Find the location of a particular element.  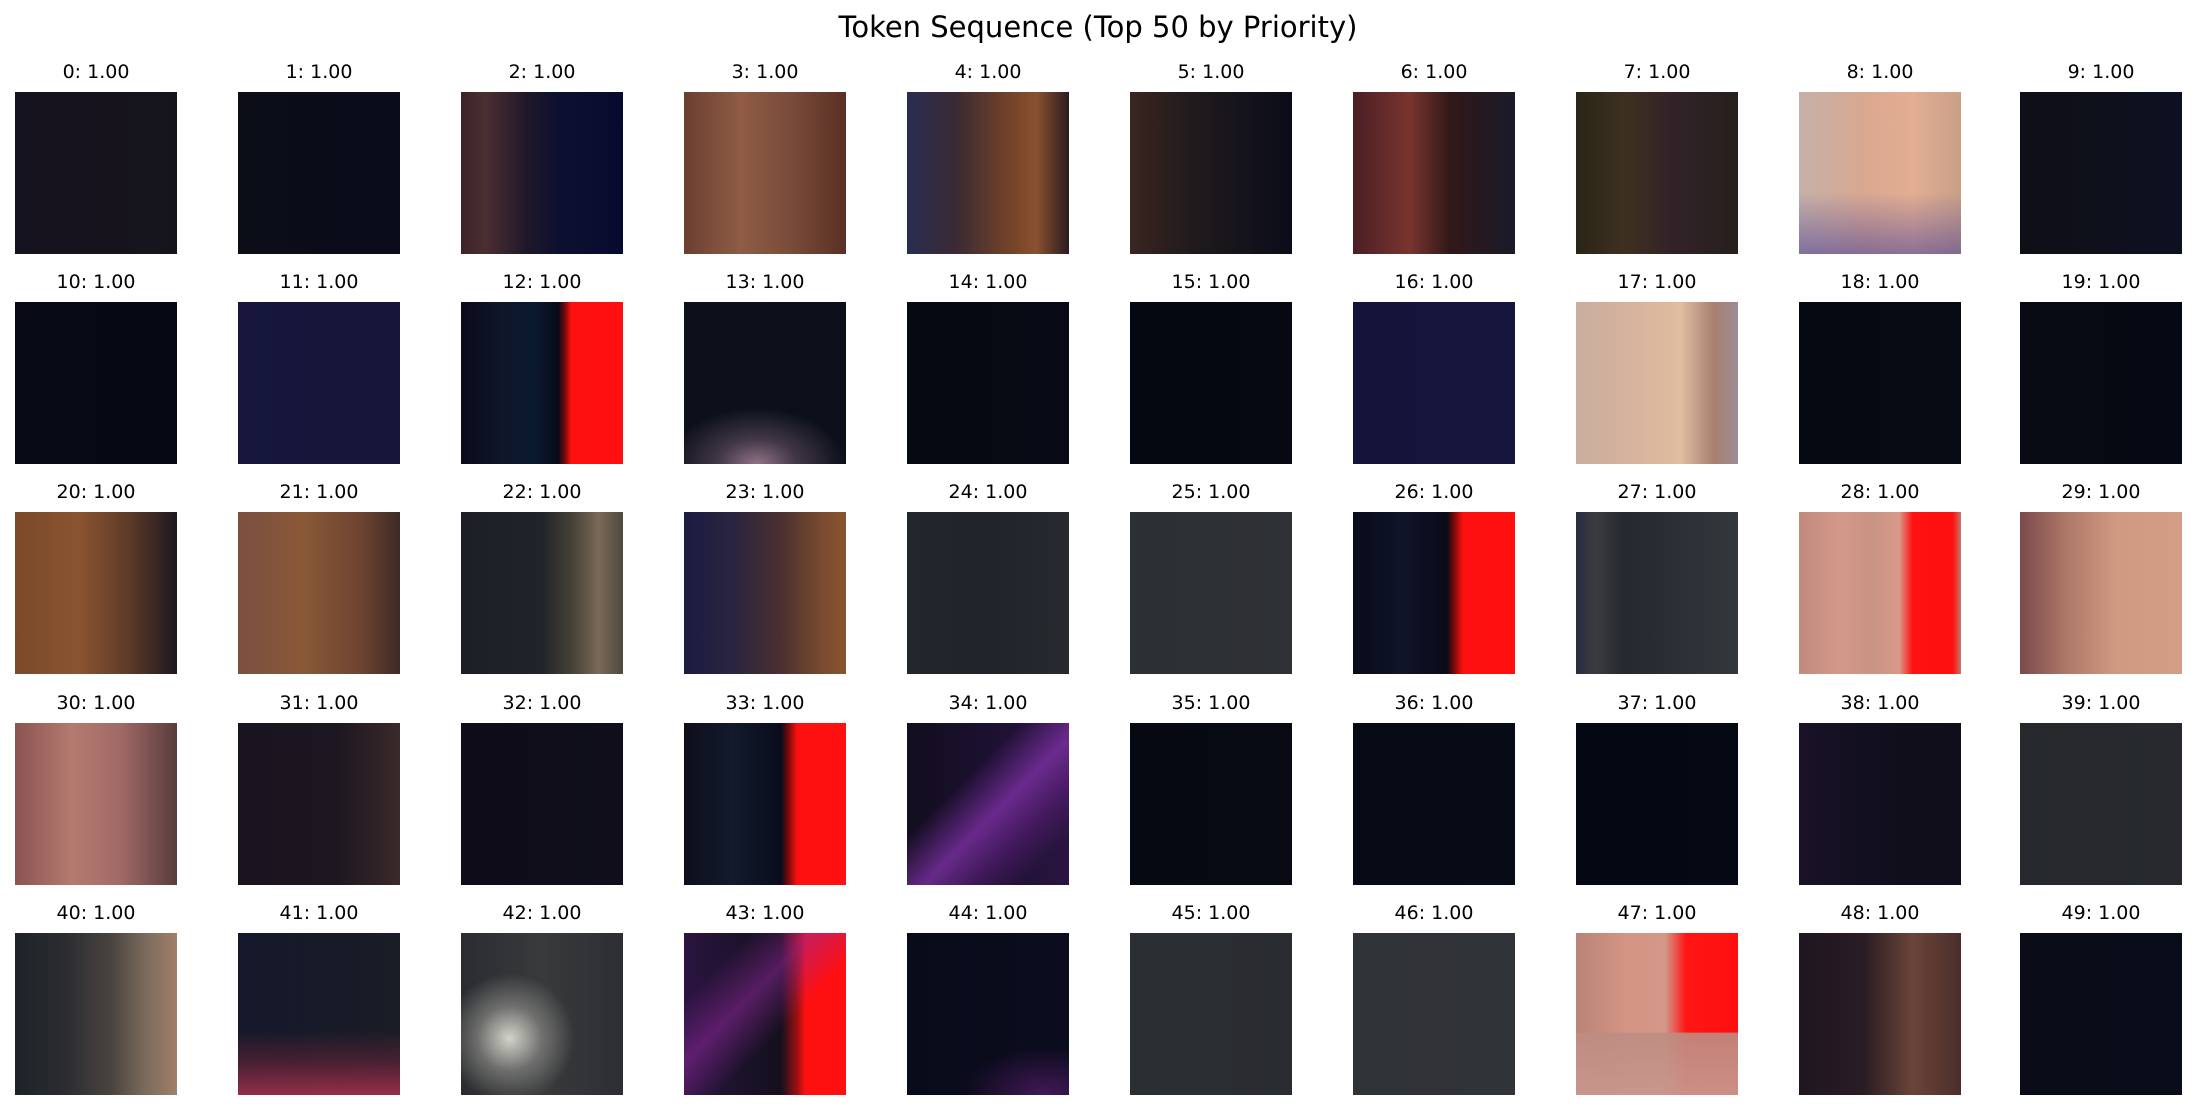

token-label: 40: 1.00 is located at coordinates (96, 913).